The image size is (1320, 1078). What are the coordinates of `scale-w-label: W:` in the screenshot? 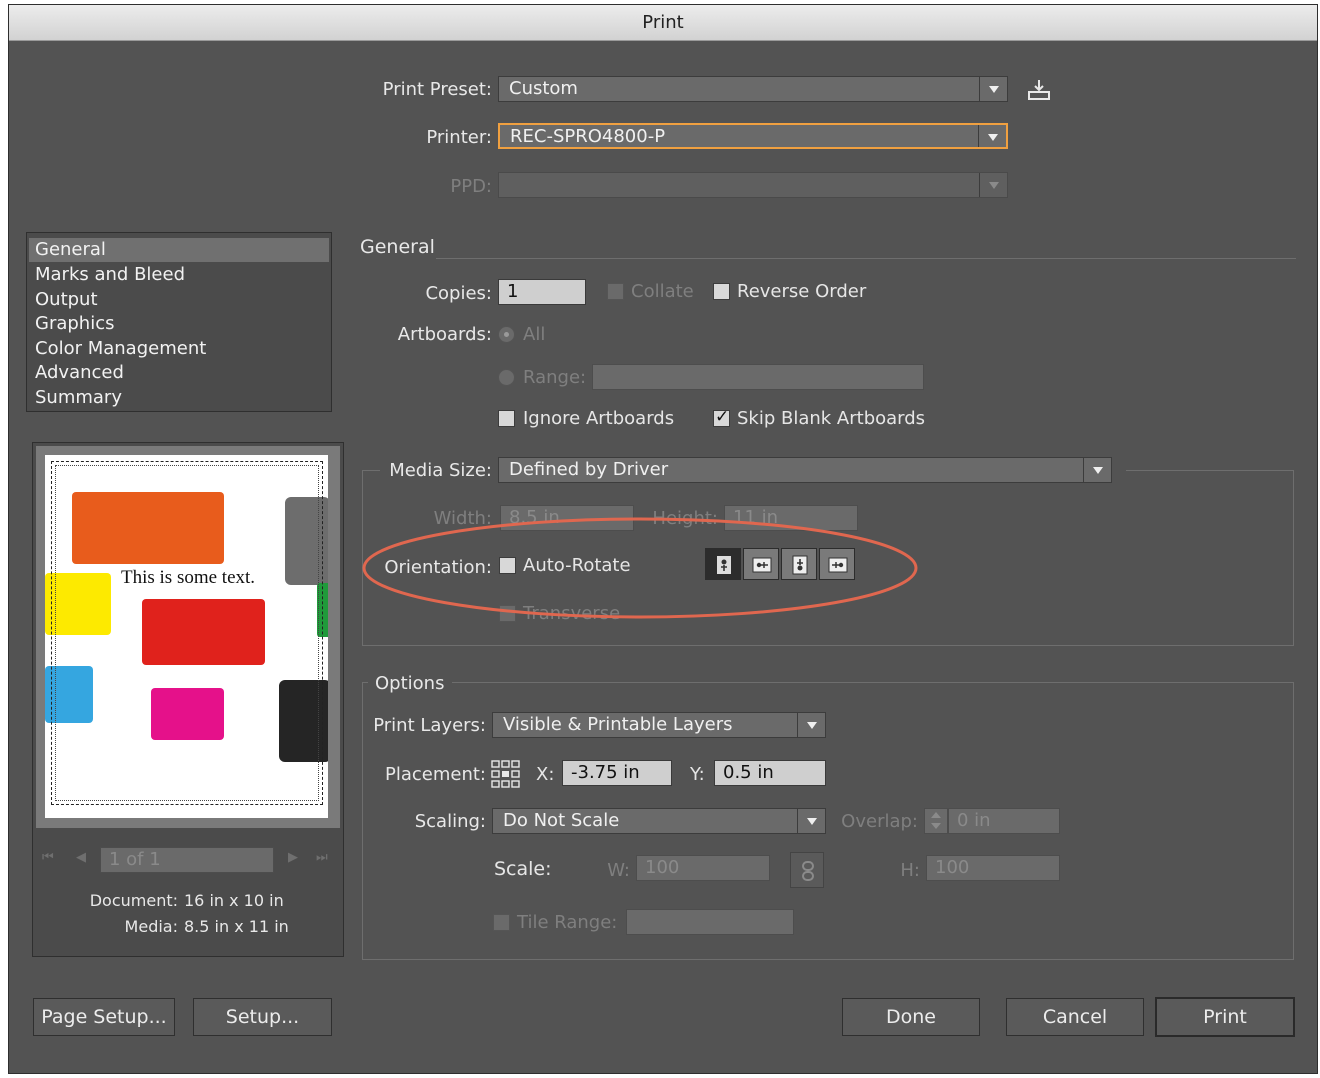 It's located at (618, 870).